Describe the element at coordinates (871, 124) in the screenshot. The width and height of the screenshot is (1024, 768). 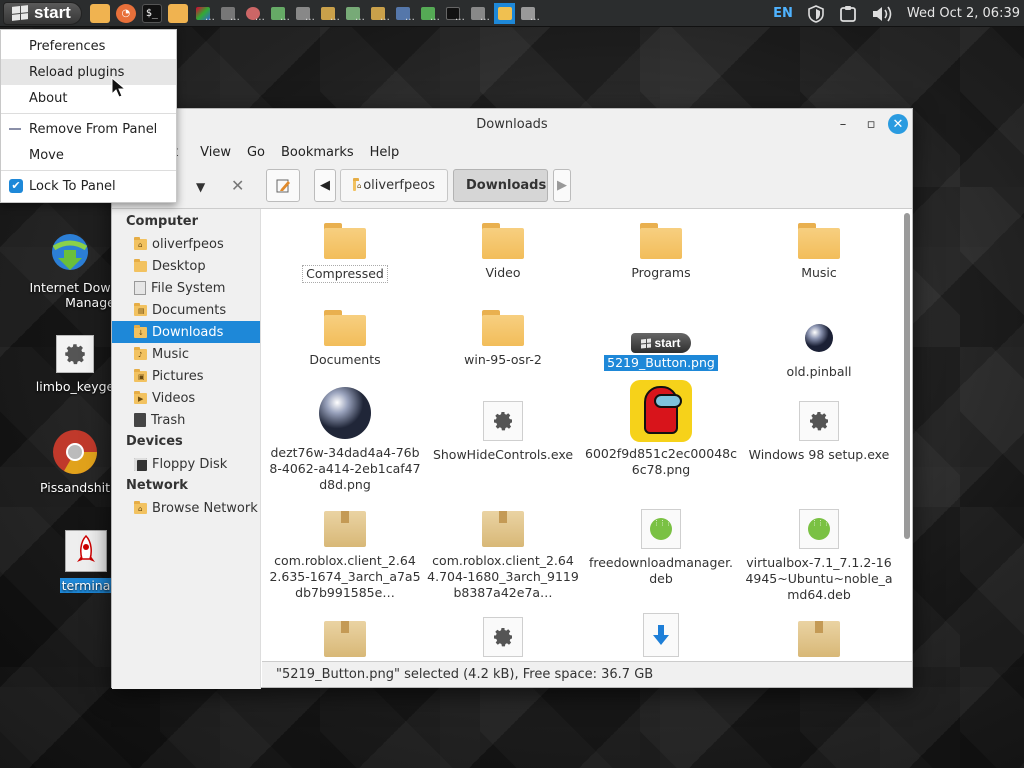
I see `maximize-button: ▫` at that location.